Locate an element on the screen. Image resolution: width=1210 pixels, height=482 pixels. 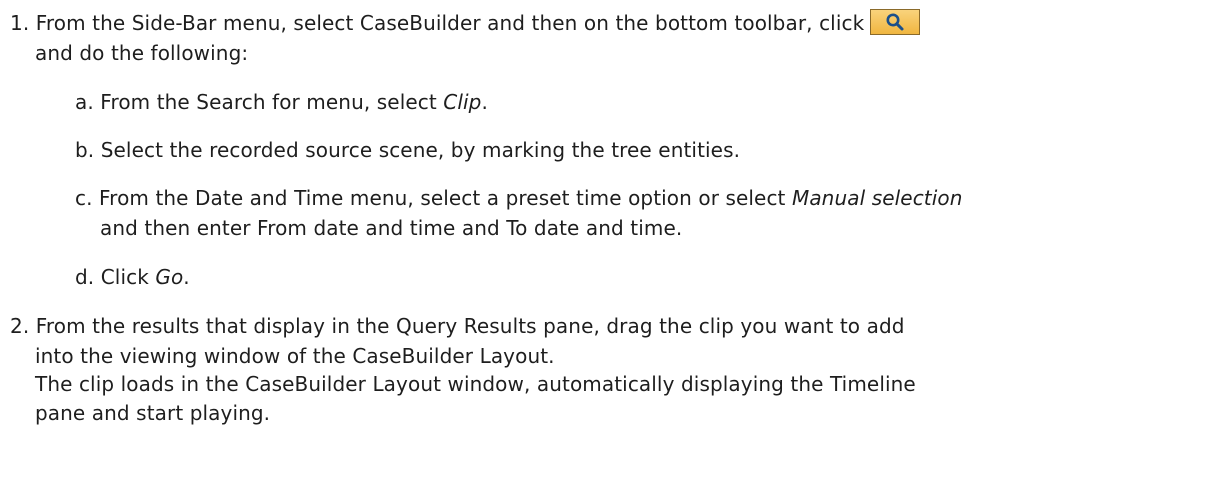
step-1-line-2: and do the following: is located at coordinates (142, 53).